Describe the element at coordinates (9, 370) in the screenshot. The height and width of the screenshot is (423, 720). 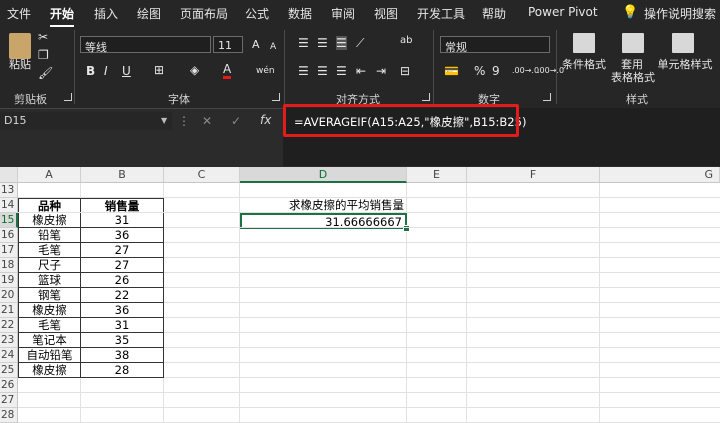
I see `row-header: 25` at that location.